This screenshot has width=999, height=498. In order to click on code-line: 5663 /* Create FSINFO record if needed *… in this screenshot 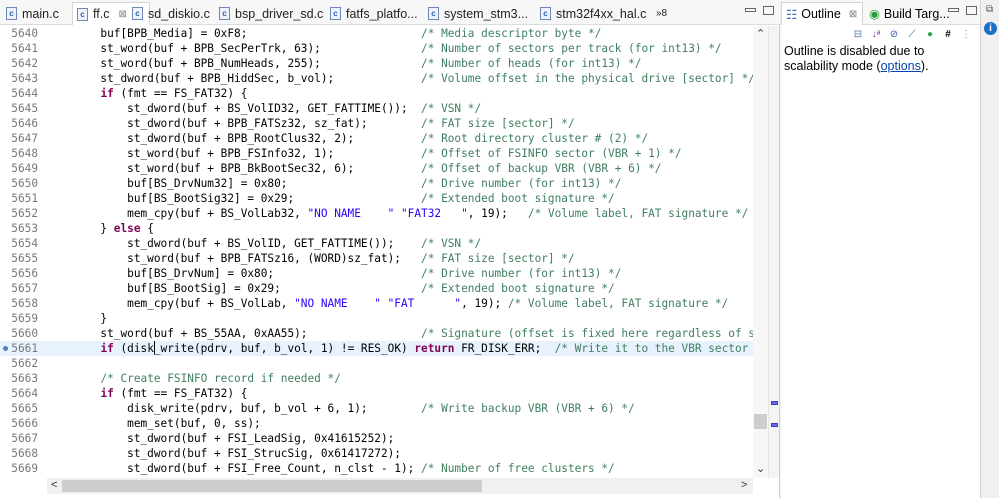, I will do `click(376, 378)`.